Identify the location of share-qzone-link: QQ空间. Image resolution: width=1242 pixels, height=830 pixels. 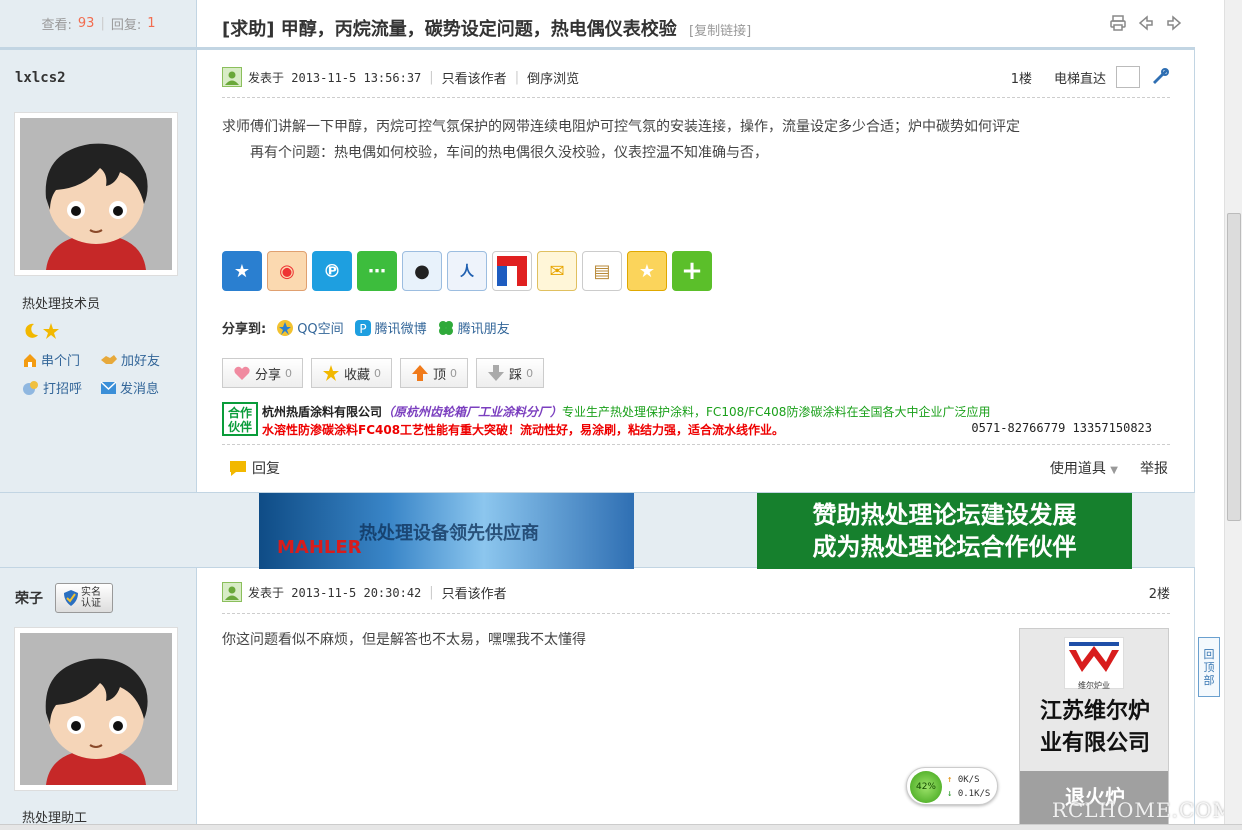
(310, 327).